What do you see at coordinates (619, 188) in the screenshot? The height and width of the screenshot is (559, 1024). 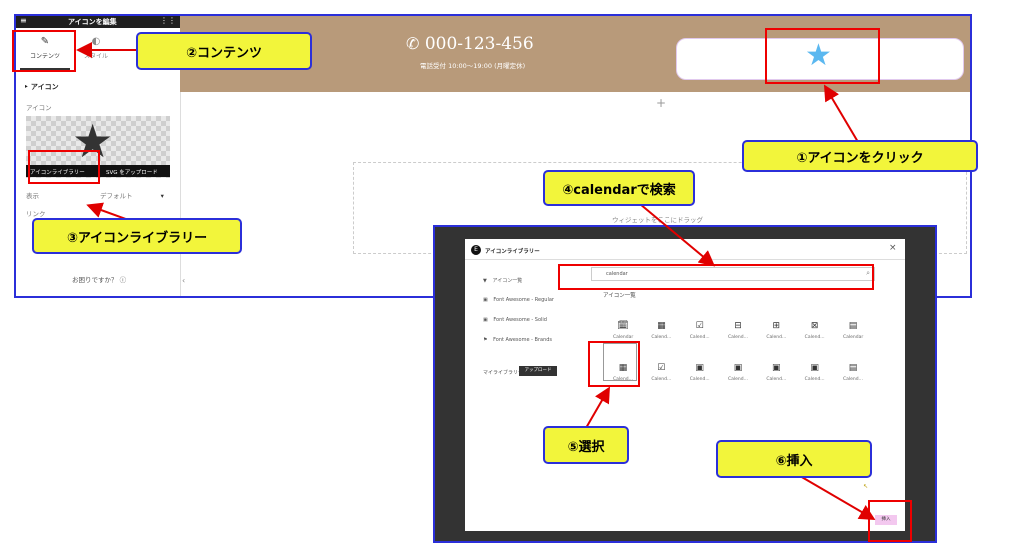 I see `callout-step4: ④calendarで検索` at bounding box center [619, 188].